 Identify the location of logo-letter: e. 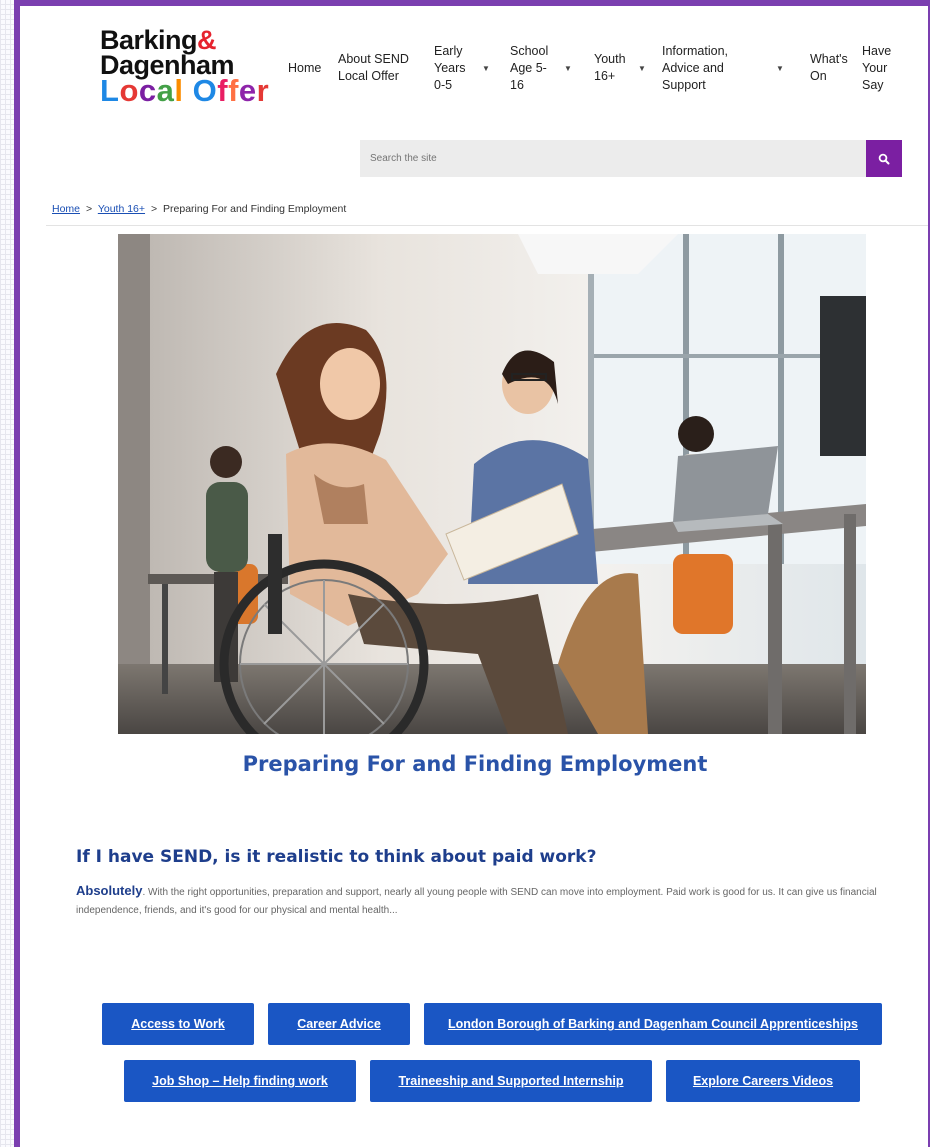
(247, 90).